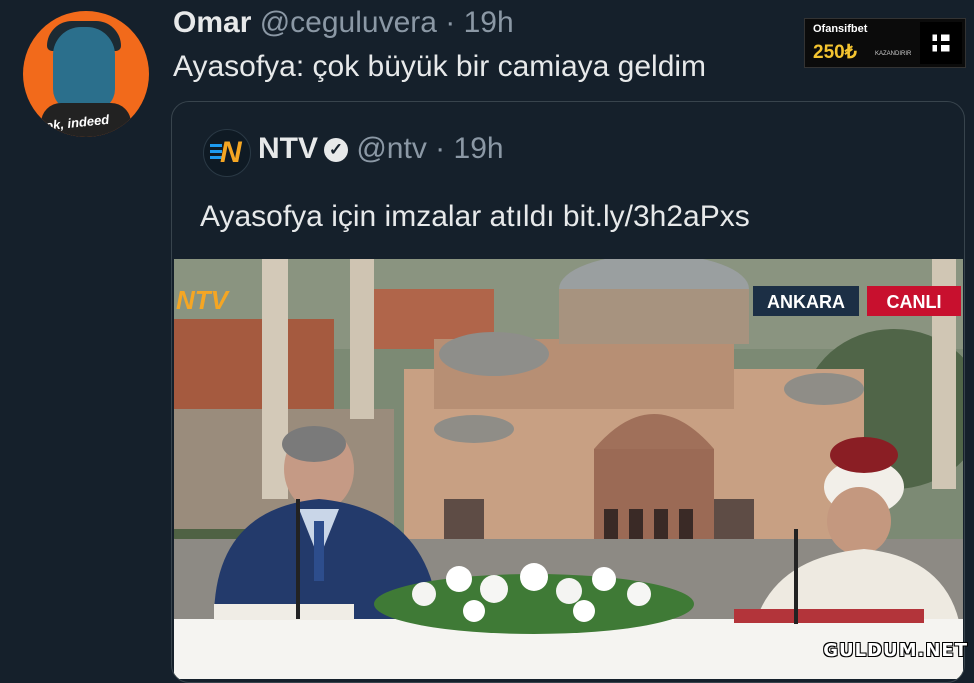  What do you see at coordinates (479, 148) in the screenshot?
I see `quoted-tweet-time: 19h` at bounding box center [479, 148].